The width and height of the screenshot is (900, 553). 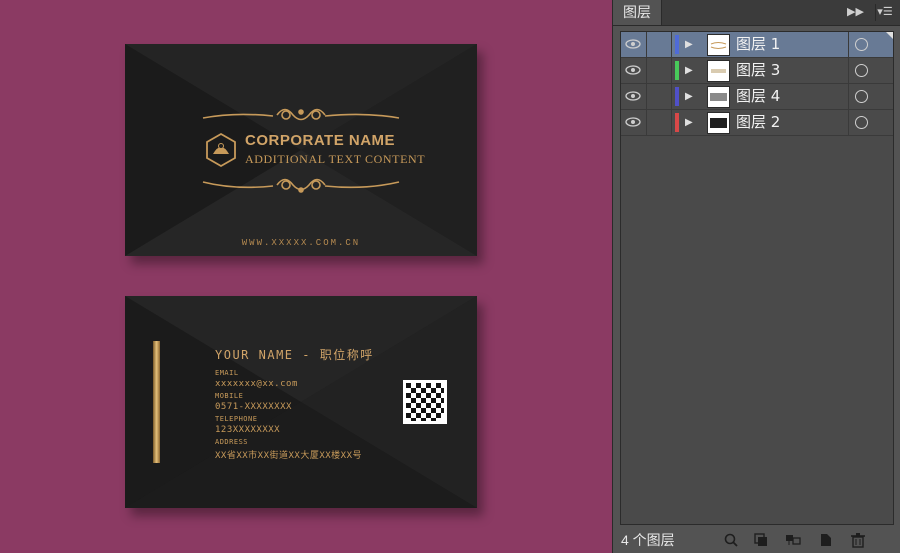 What do you see at coordinates (855, 12) in the screenshot?
I see `collapse-panel-icon: ▶▶` at bounding box center [855, 12].